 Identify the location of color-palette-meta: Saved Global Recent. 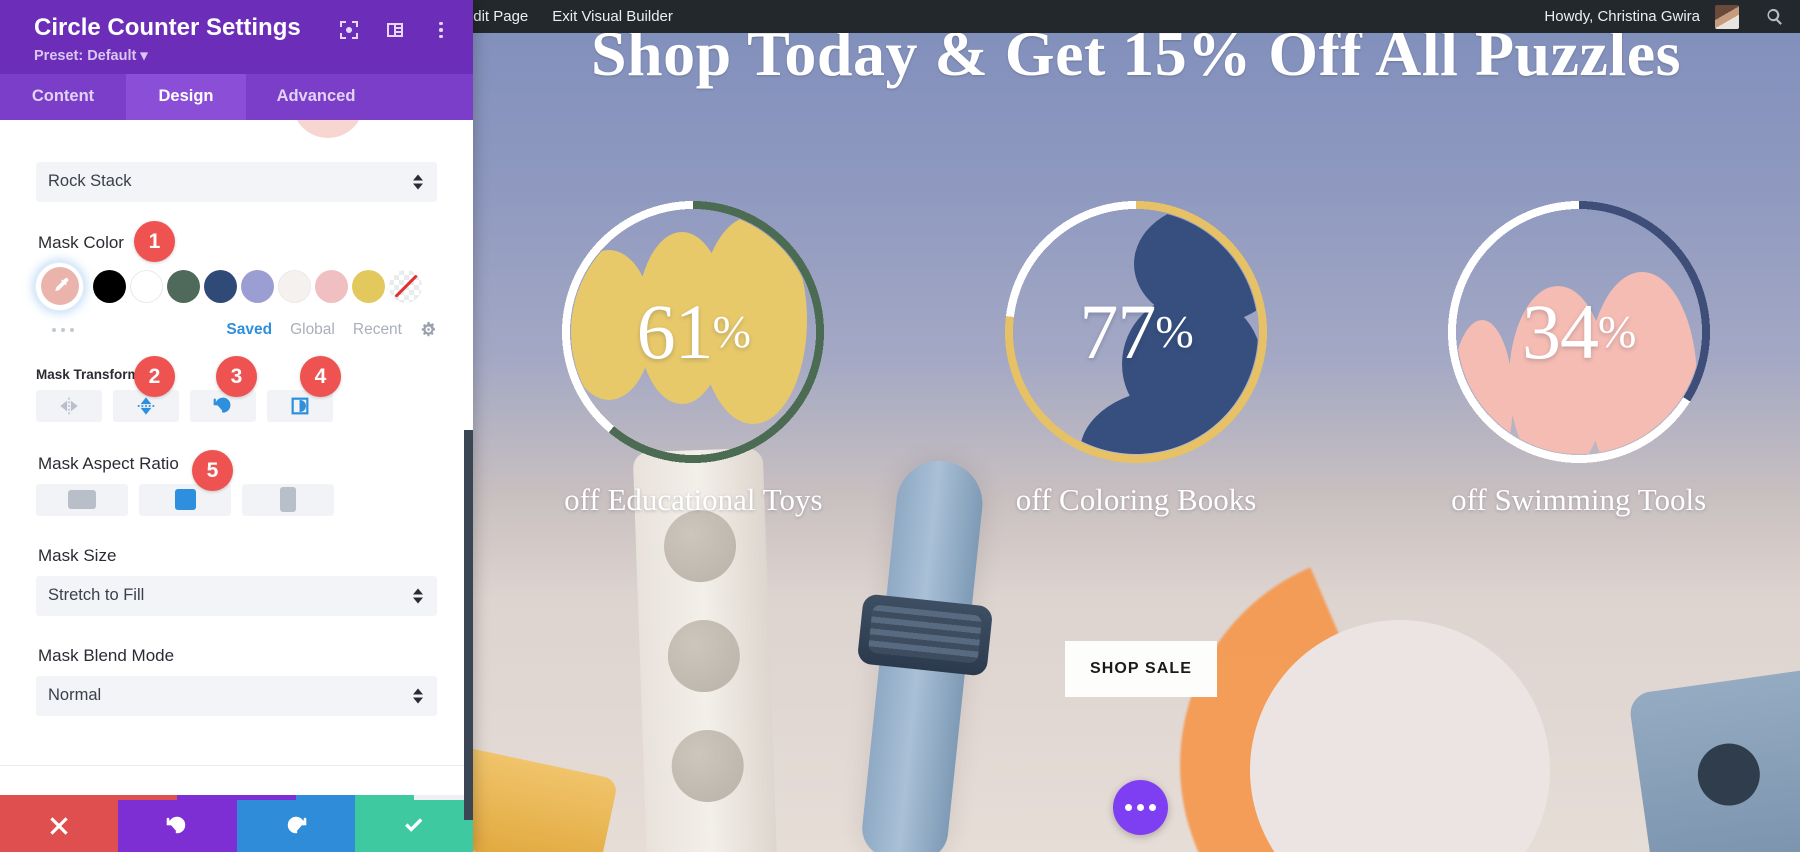
(236, 330).